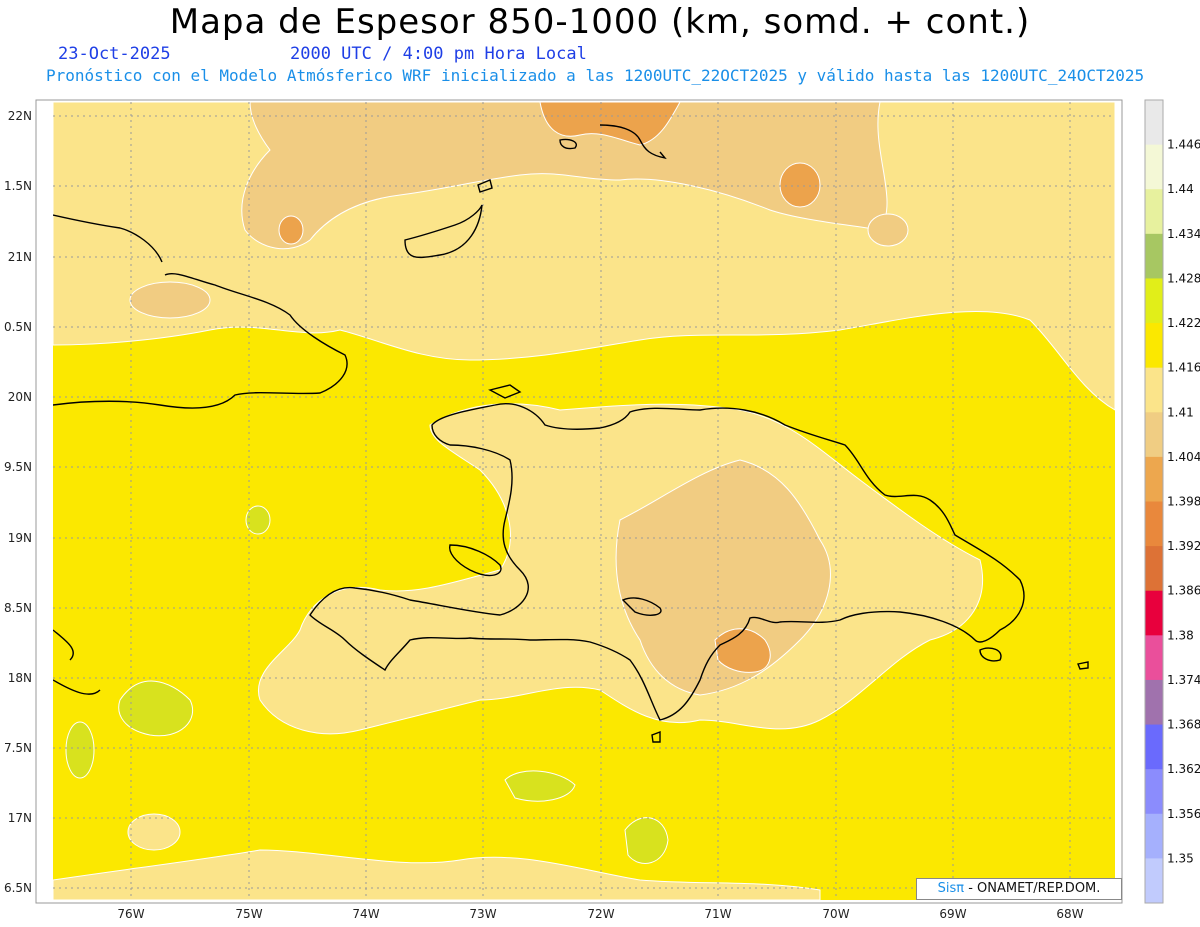 This screenshot has width=1200, height=927. Describe the element at coordinates (18, 888) in the screenshot. I see `y-tick-label: 6.5N` at that location.